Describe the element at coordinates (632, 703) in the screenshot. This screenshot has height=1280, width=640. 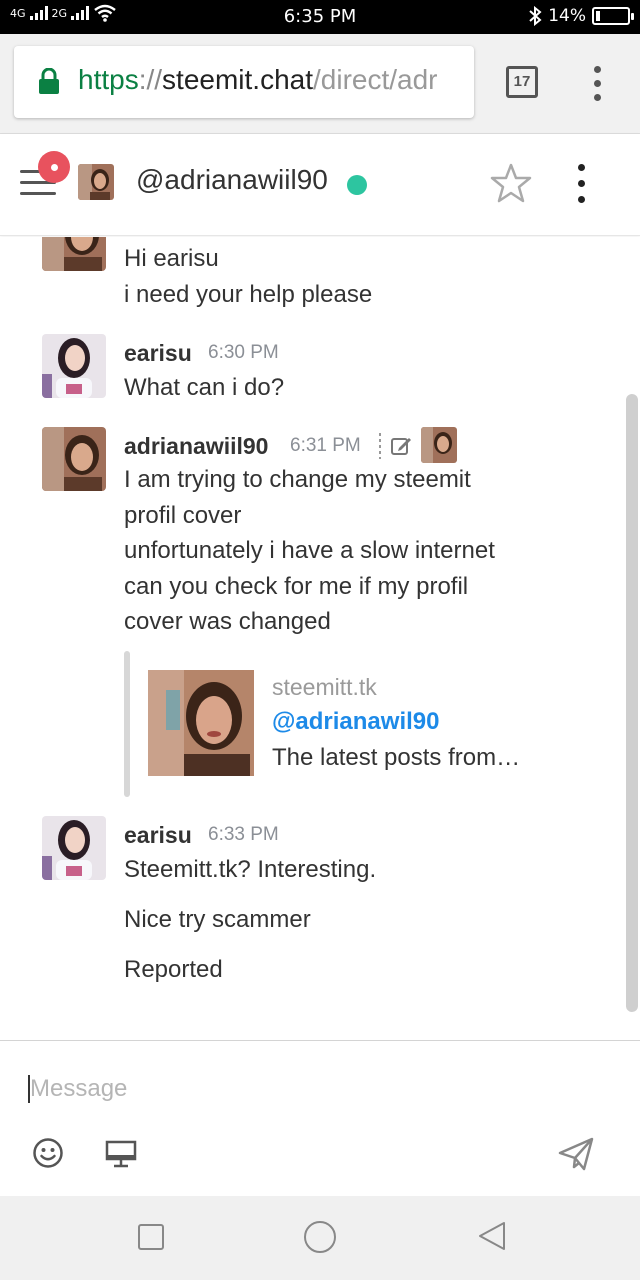
I see `scrollbar` at that location.